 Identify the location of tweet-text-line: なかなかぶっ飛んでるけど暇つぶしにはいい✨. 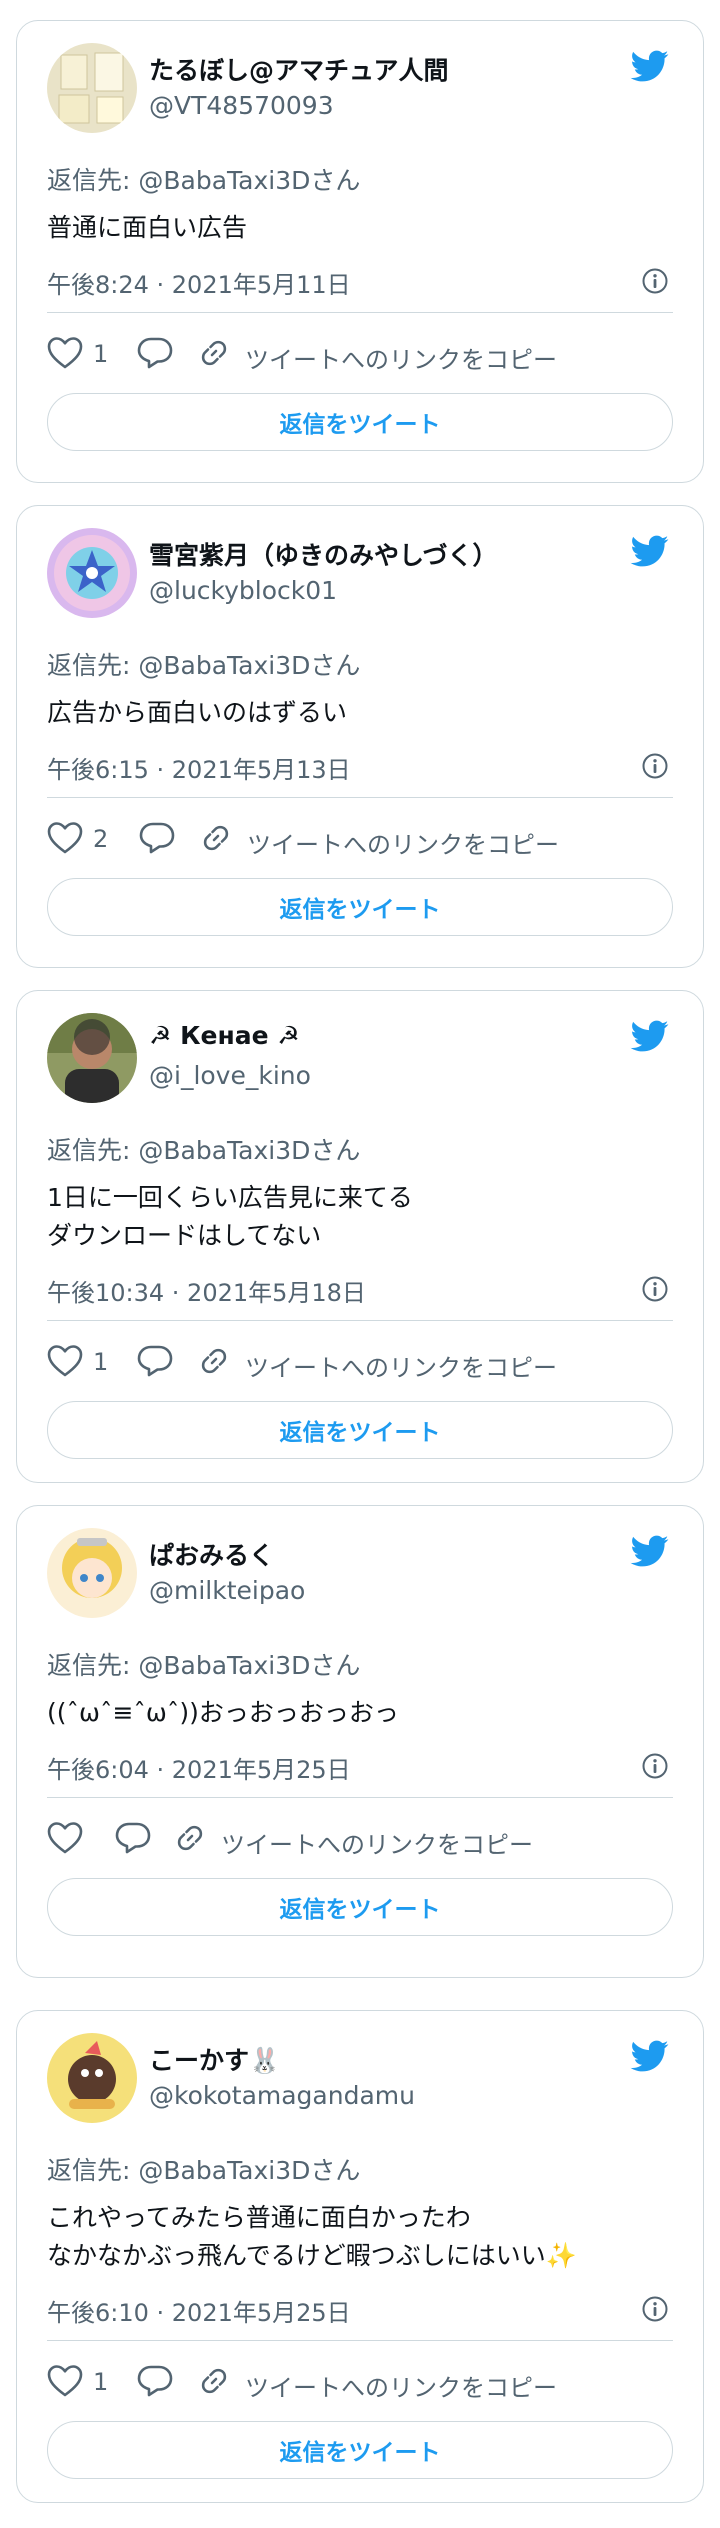
(312, 2255).